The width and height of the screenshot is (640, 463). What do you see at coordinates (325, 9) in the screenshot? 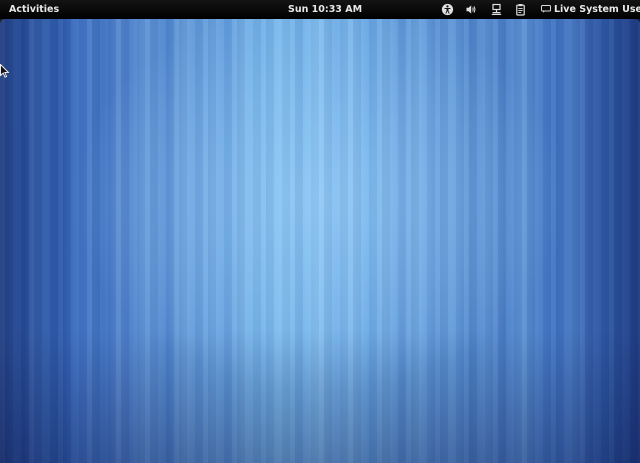
I see `clock-menu: Sun 10:33 AM` at bounding box center [325, 9].